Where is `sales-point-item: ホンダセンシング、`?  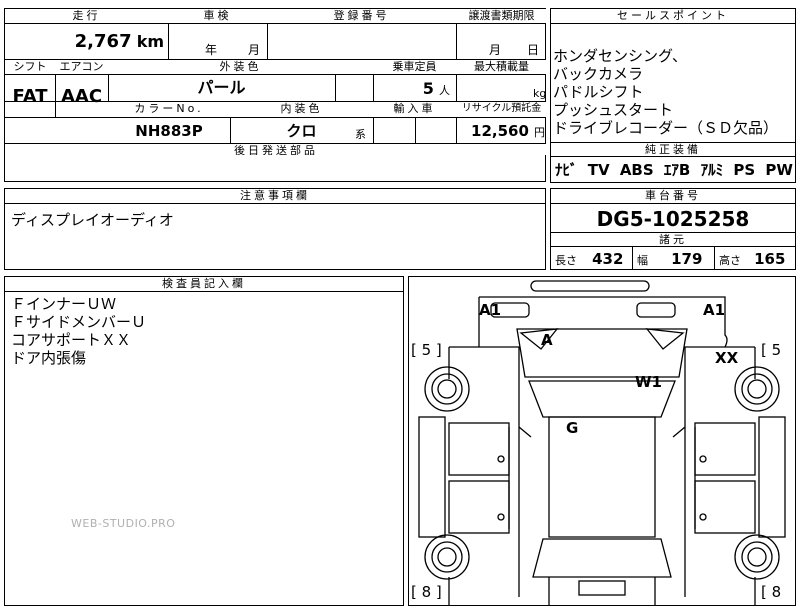
sales-point-item: ホンダセンシング、 is located at coordinates (620, 56).